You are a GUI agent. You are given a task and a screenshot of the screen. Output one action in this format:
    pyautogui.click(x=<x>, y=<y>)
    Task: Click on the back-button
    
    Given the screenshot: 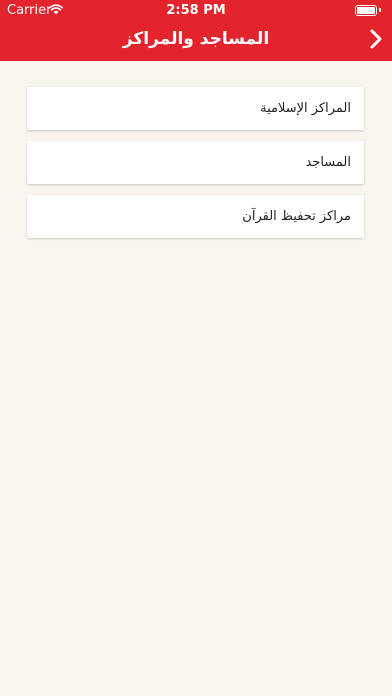 What is the action you would take?
    pyautogui.click(x=376, y=39)
    